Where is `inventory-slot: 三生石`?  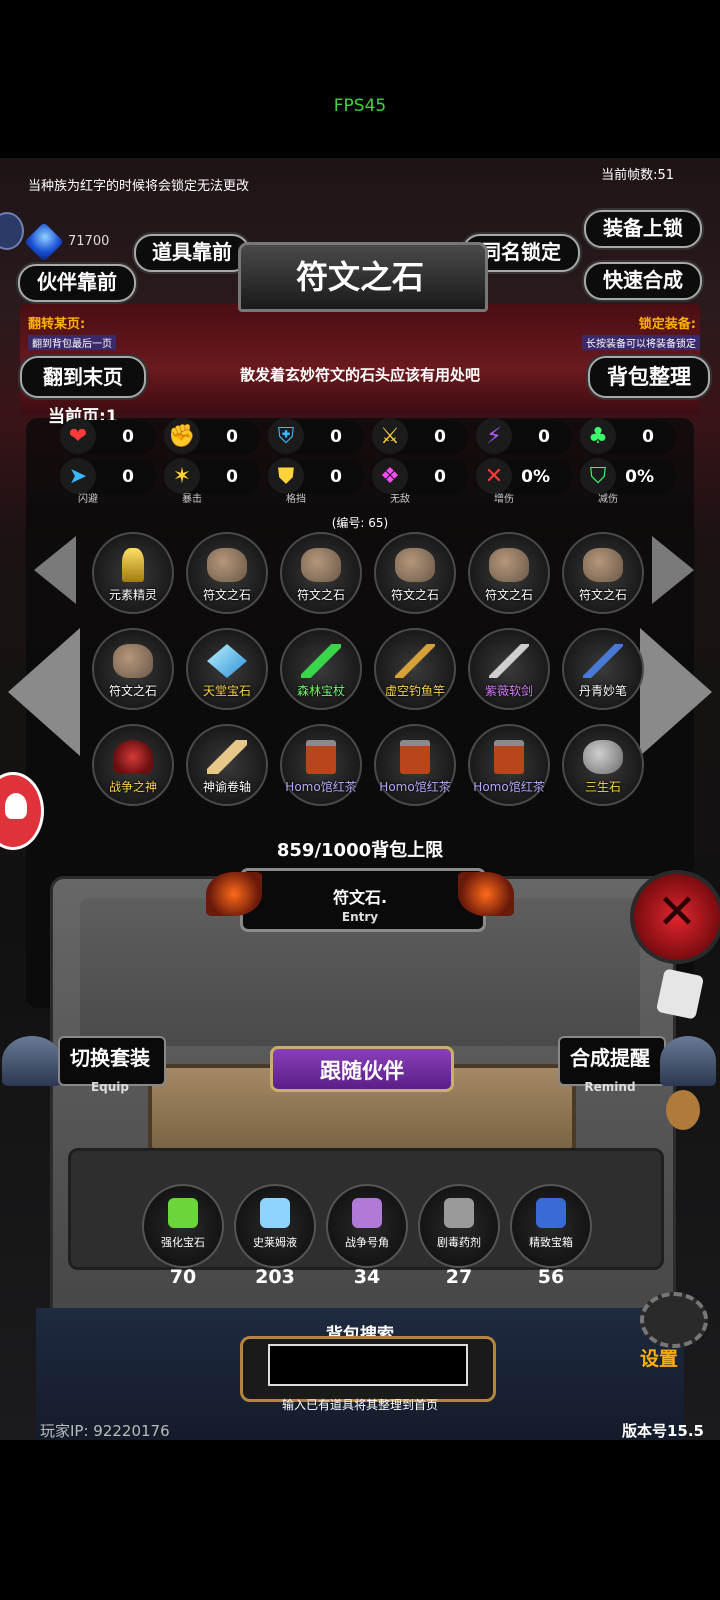
inventory-slot: 三生石 is located at coordinates (603, 765).